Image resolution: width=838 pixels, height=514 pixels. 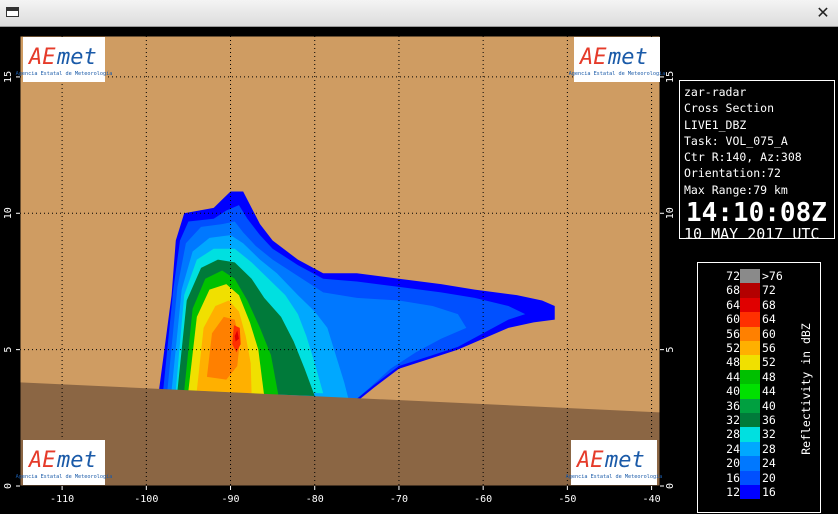 I want to click on legend-low-value: 52, so click(x=733, y=348).